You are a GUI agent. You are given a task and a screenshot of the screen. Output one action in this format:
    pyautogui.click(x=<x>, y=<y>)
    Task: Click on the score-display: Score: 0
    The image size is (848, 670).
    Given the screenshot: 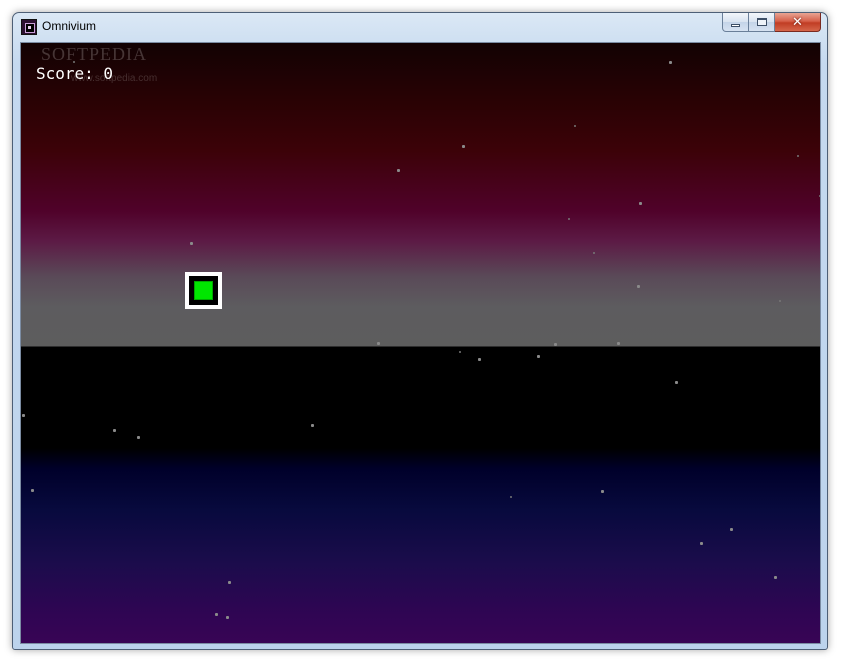 What is the action you would take?
    pyautogui.click(x=75, y=73)
    